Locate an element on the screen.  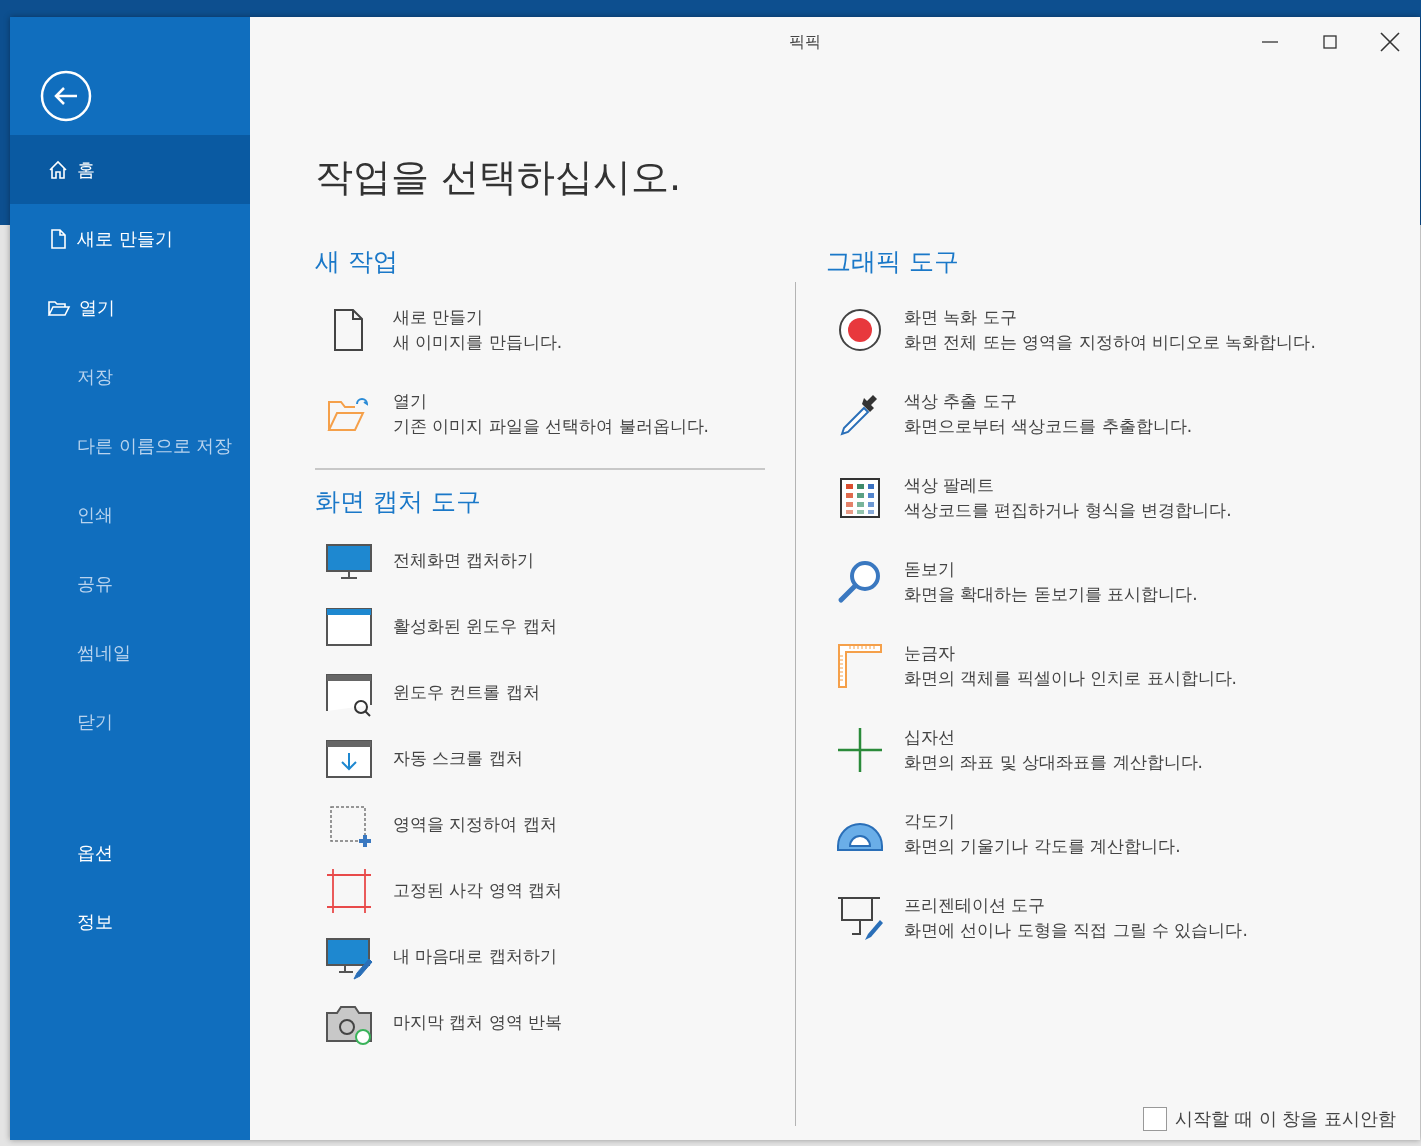
tool-title: 색상 추출 도구 is located at coordinates (961, 401).